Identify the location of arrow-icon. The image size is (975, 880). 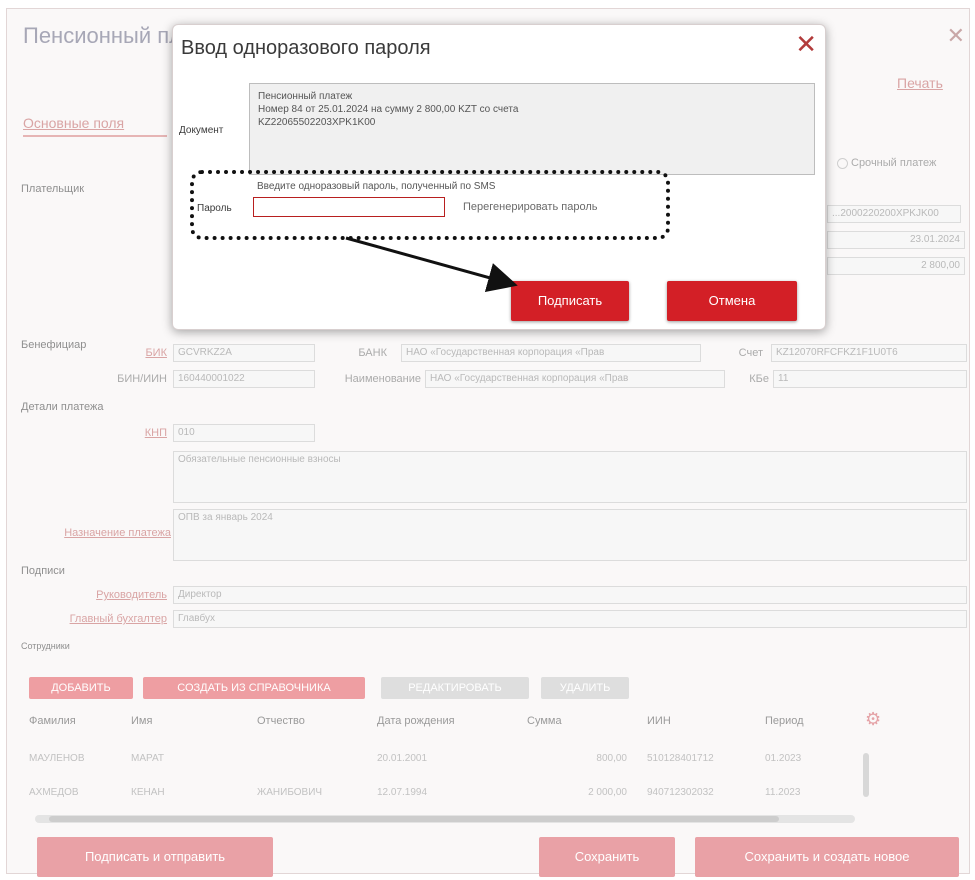
(431, 264).